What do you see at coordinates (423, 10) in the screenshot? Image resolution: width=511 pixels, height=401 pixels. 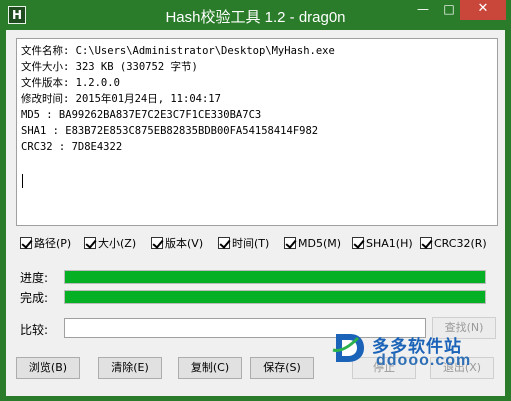 I see `minimize-button: —` at bounding box center [423, 10].